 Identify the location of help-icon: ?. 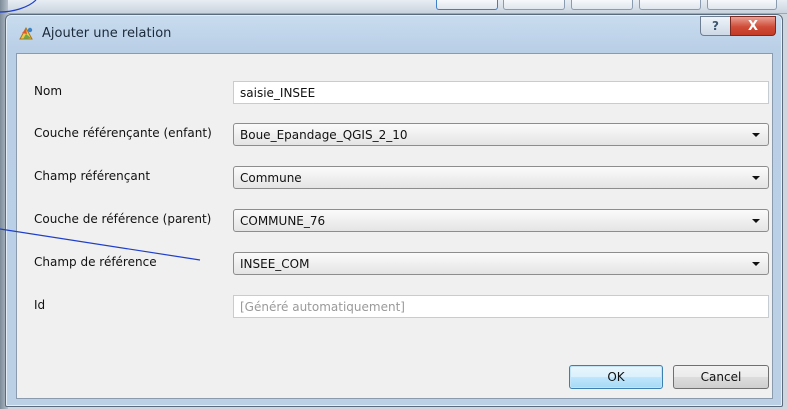
(715, 26).